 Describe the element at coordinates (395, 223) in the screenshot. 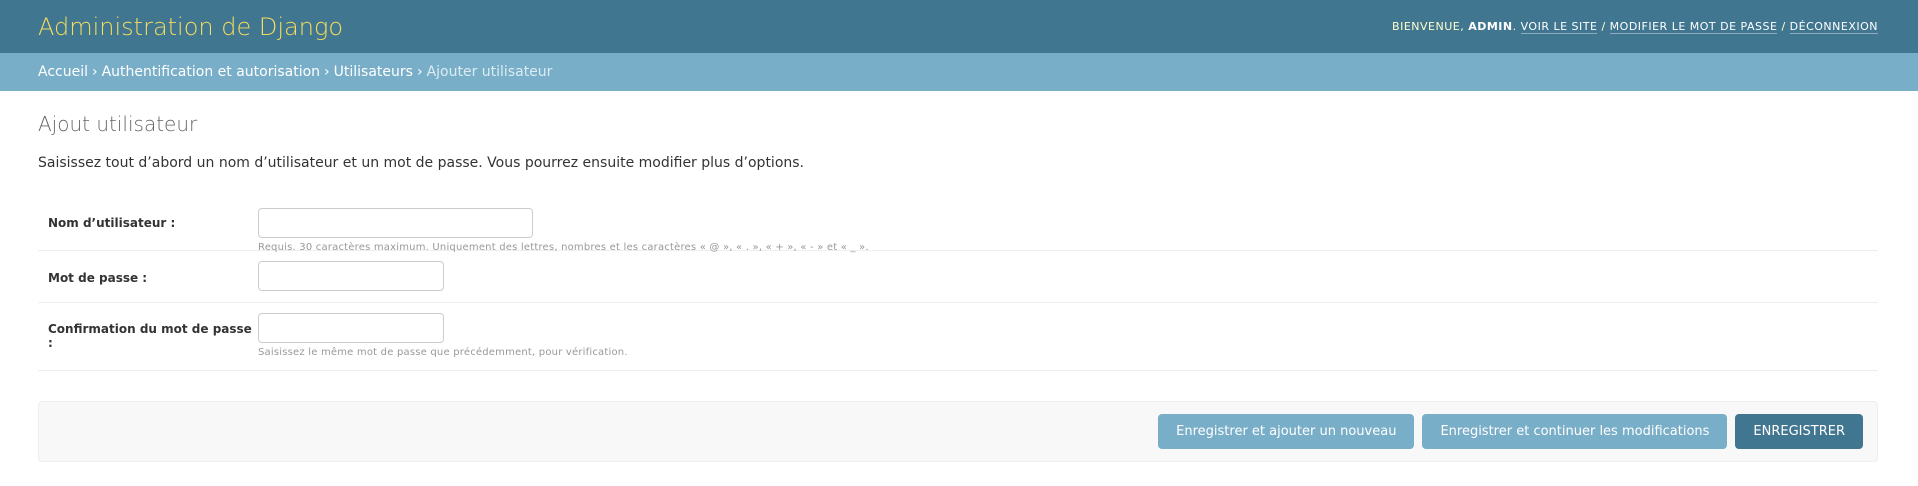

I see `username-input` at that location.